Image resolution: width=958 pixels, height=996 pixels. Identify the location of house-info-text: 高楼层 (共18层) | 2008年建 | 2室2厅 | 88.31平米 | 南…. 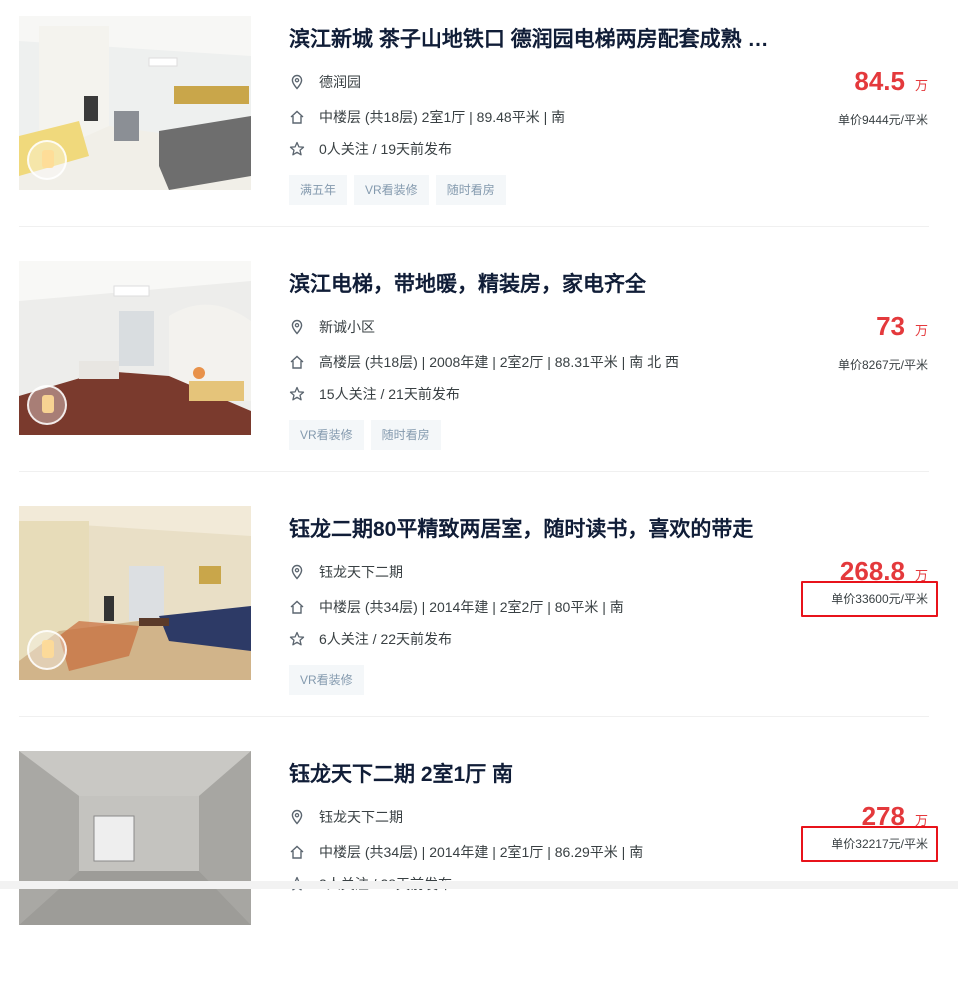
(499, 362).